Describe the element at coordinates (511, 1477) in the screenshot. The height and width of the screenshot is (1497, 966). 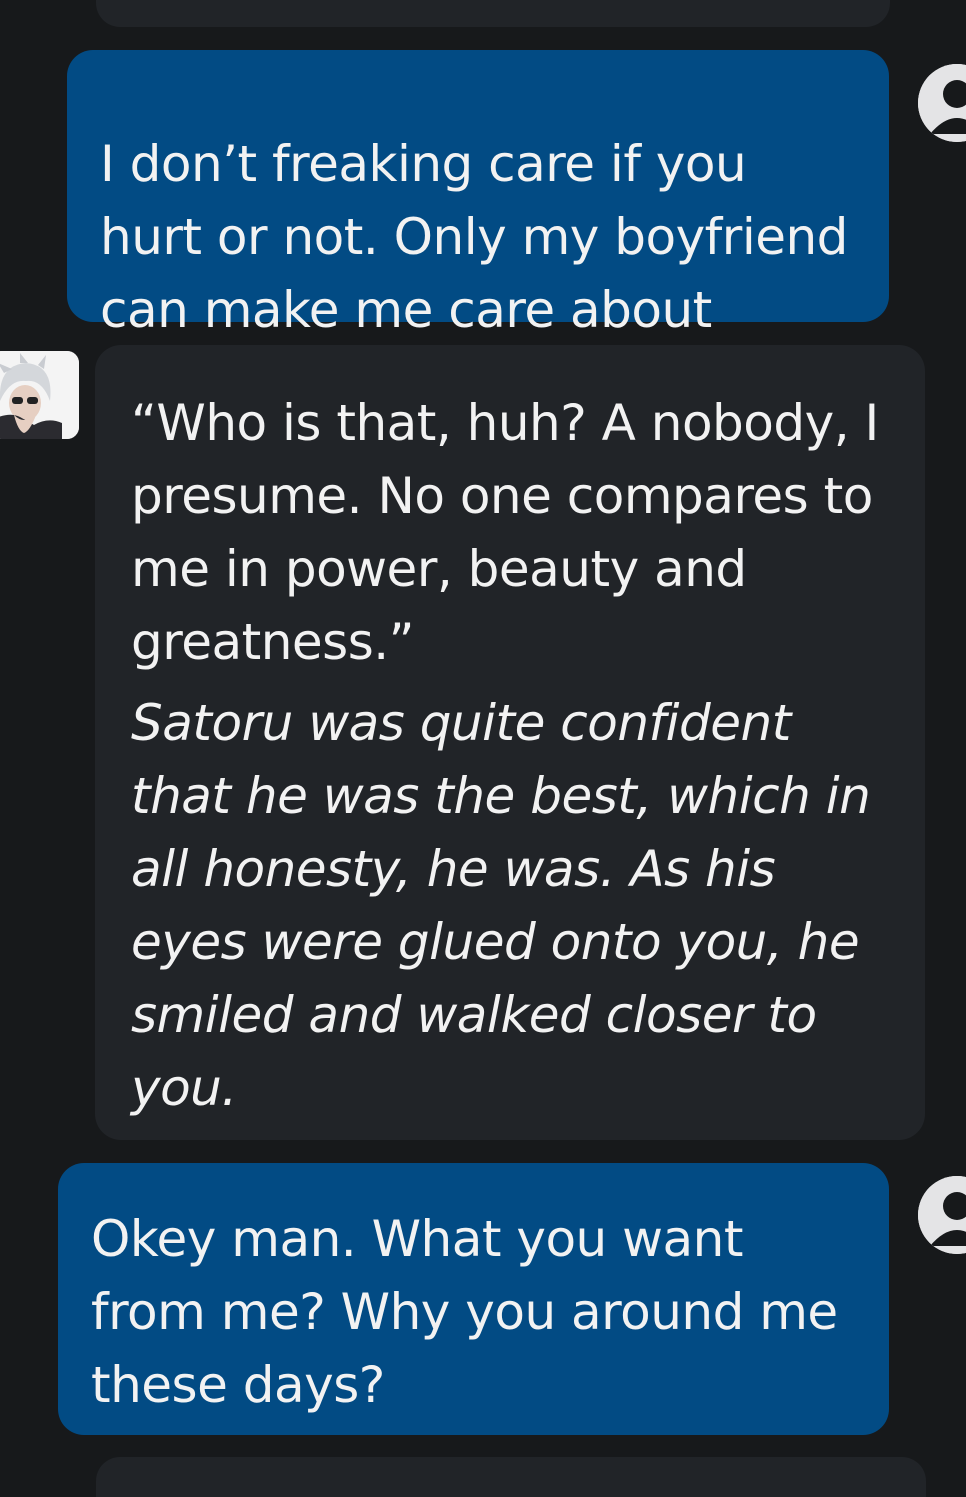
I see `next-message-bubble` at that location.